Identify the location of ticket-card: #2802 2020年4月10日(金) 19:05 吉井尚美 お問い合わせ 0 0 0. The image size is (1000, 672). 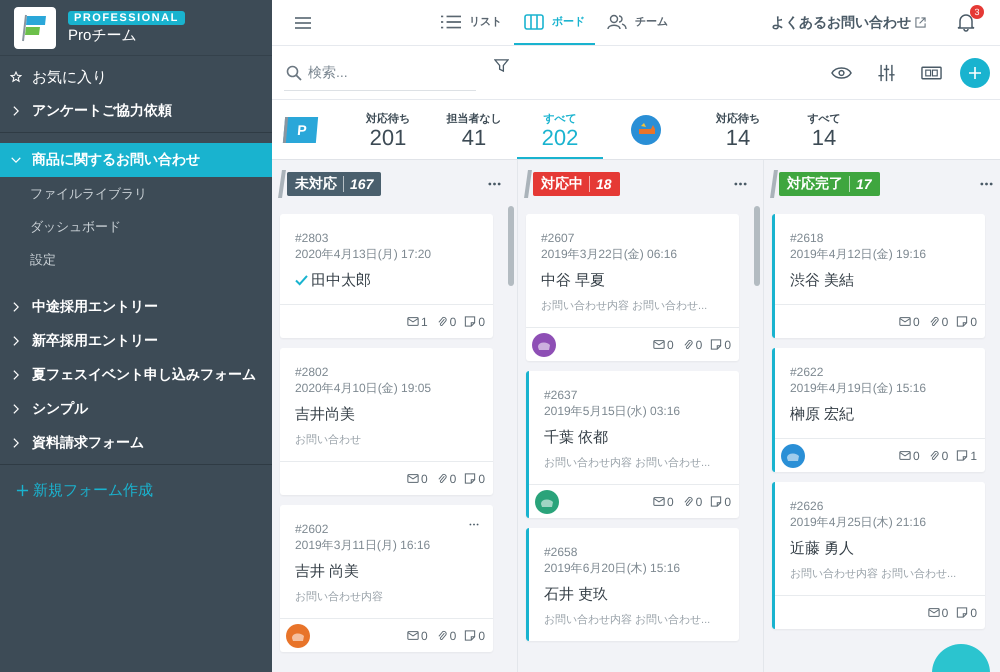
(386, 421).